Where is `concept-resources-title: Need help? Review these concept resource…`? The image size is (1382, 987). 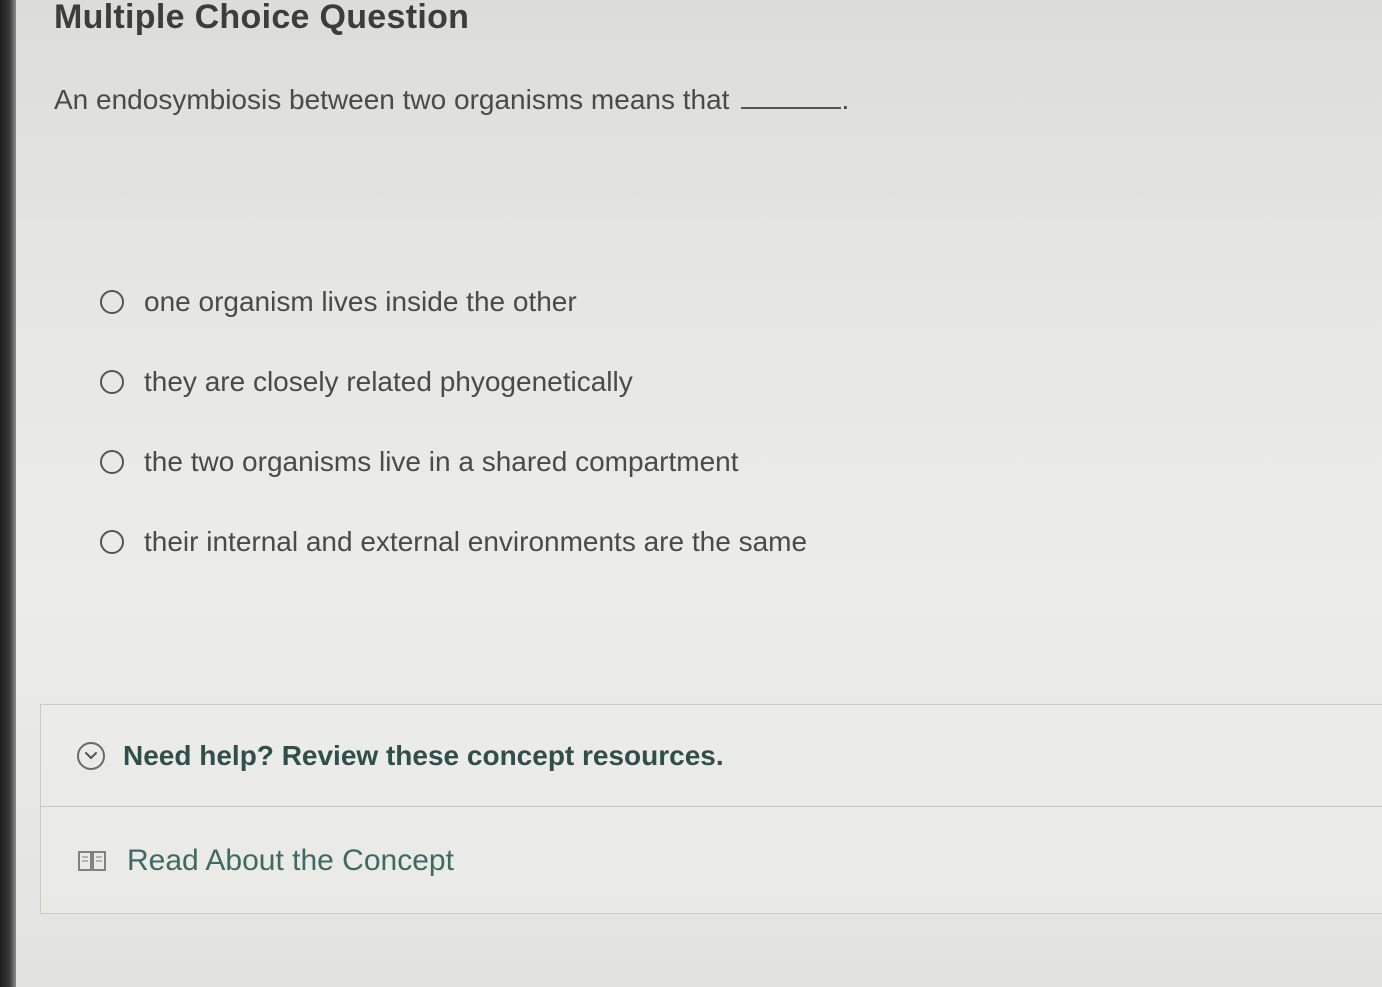
concept-resources-title: Need help? Review these concept resource… is located at coordinates (423, 755).